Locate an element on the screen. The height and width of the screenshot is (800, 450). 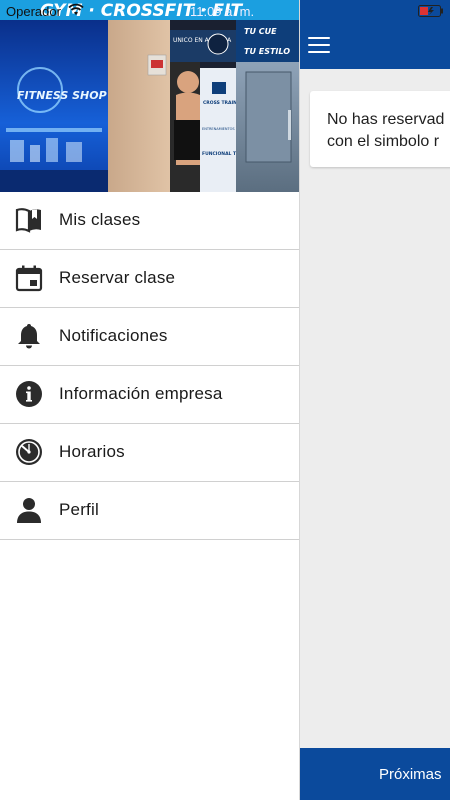
tab-proximas: Próximas is located at coordinates (410, 774).